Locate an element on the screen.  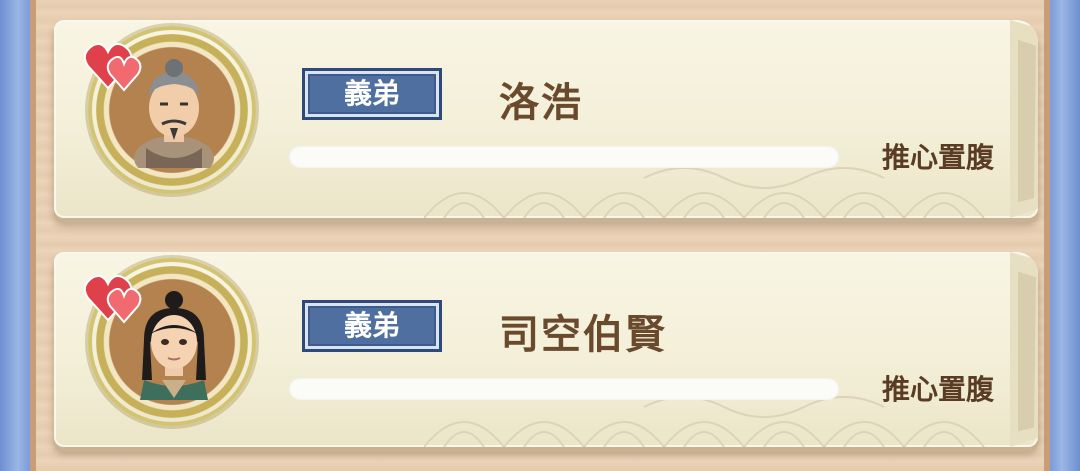
left-border-pattern is located at coordinates (15, 235).